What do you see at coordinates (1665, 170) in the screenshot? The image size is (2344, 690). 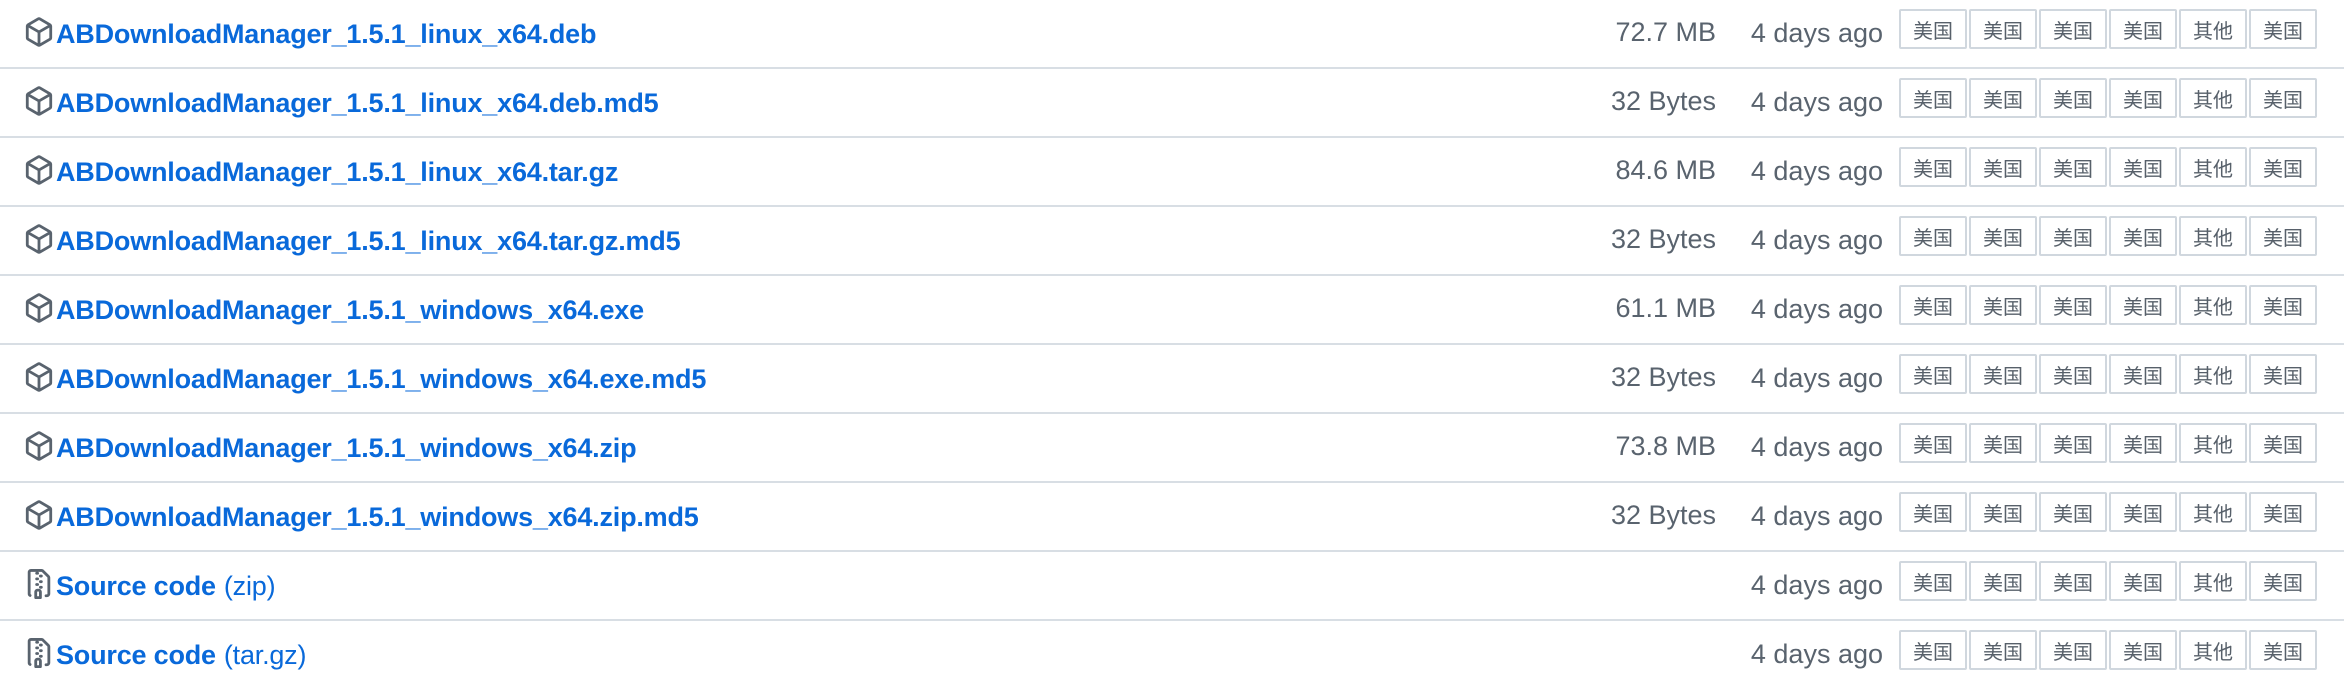 I see `asset-size: 84.6 MB` at bounding box center [1665, 170].